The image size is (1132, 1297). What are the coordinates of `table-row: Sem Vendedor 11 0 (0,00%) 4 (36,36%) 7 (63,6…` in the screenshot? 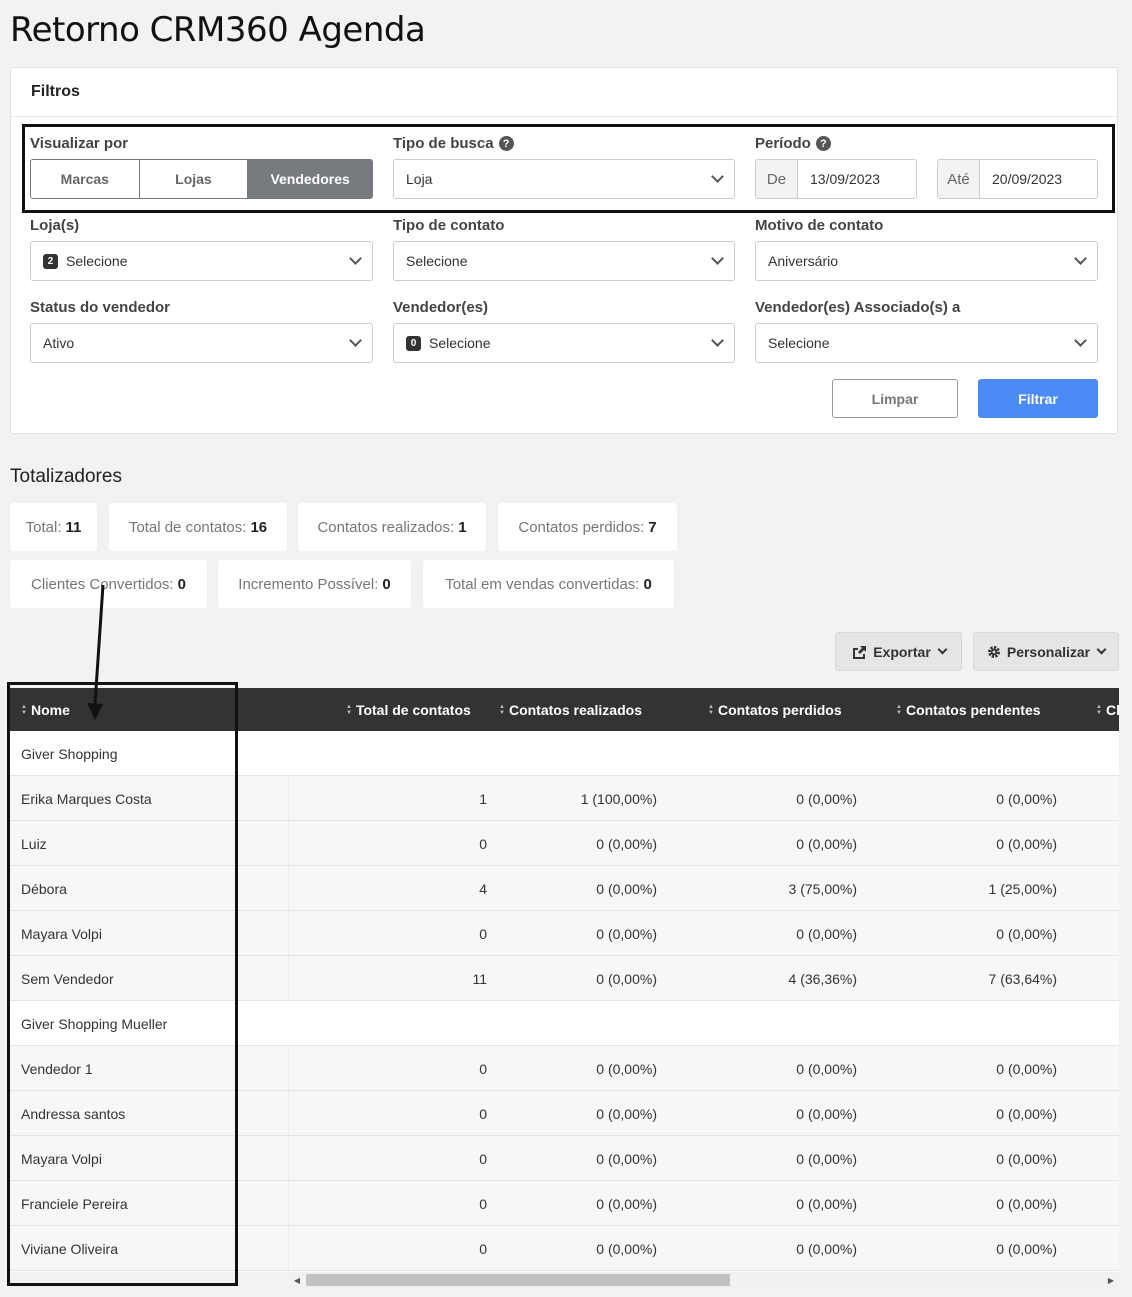 It's located at (564, 978).